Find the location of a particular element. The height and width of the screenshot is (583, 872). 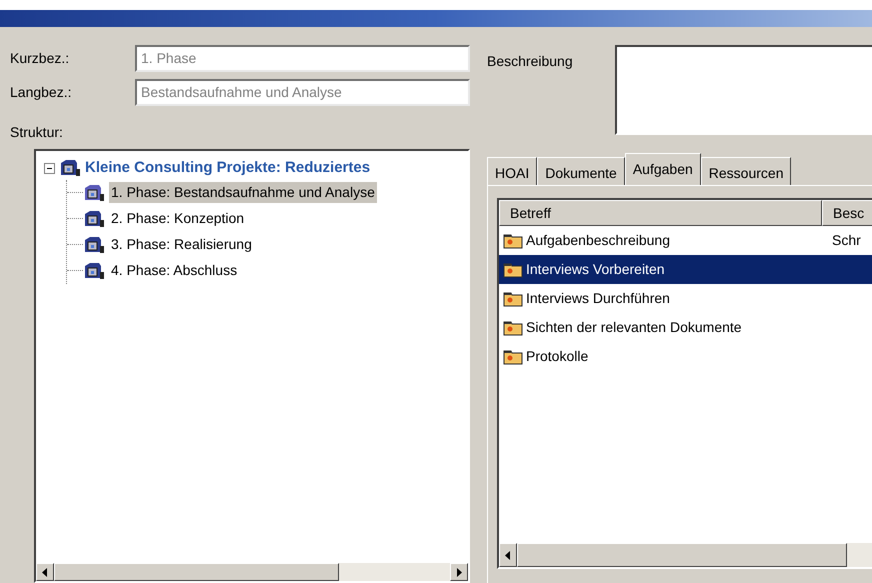

table-row: Aufgabenbeschreibung Schr is located at coordinates (685, 240).